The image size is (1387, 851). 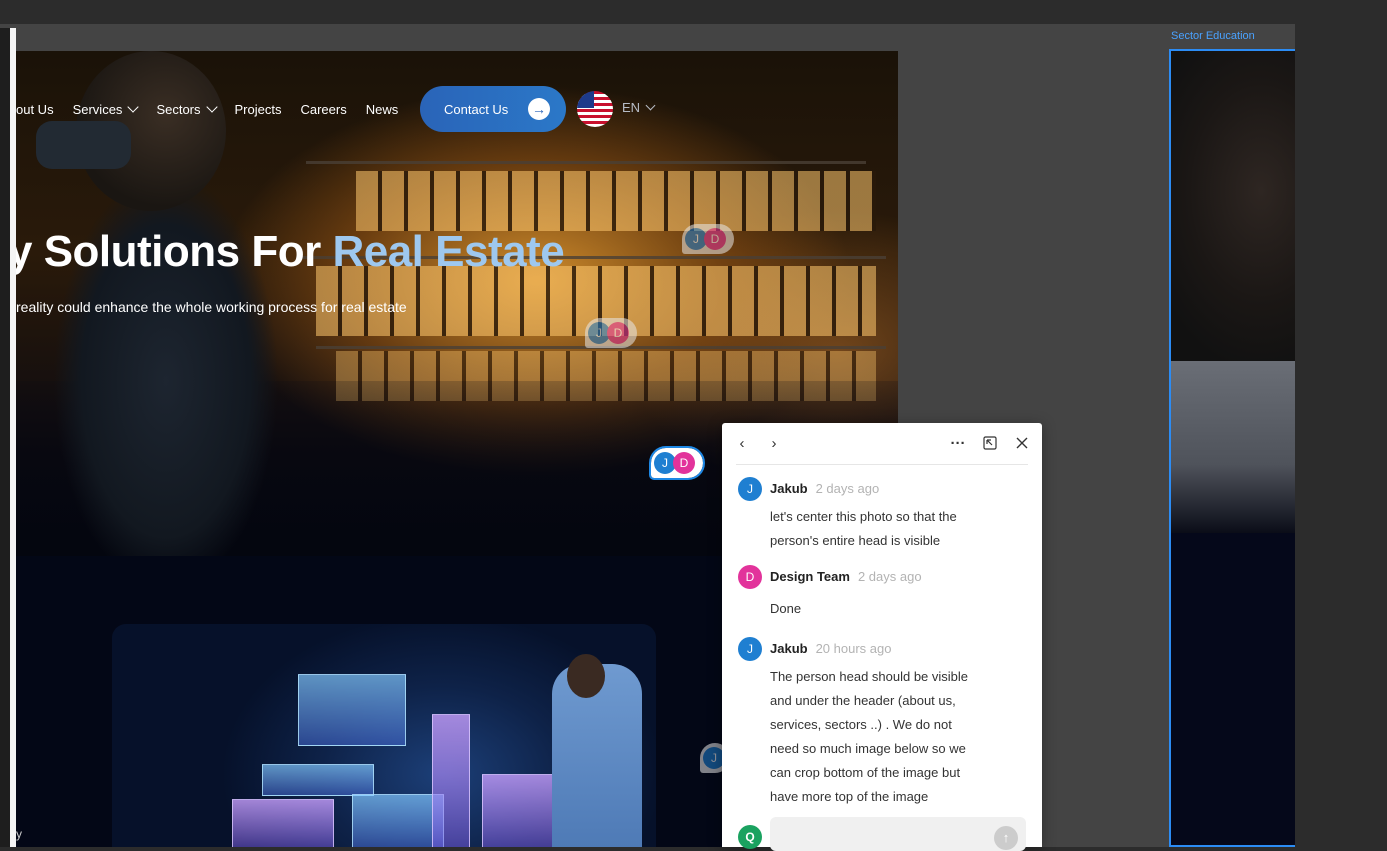 I want to click on arrow-right-icon: →, so click(x=539, y=109).